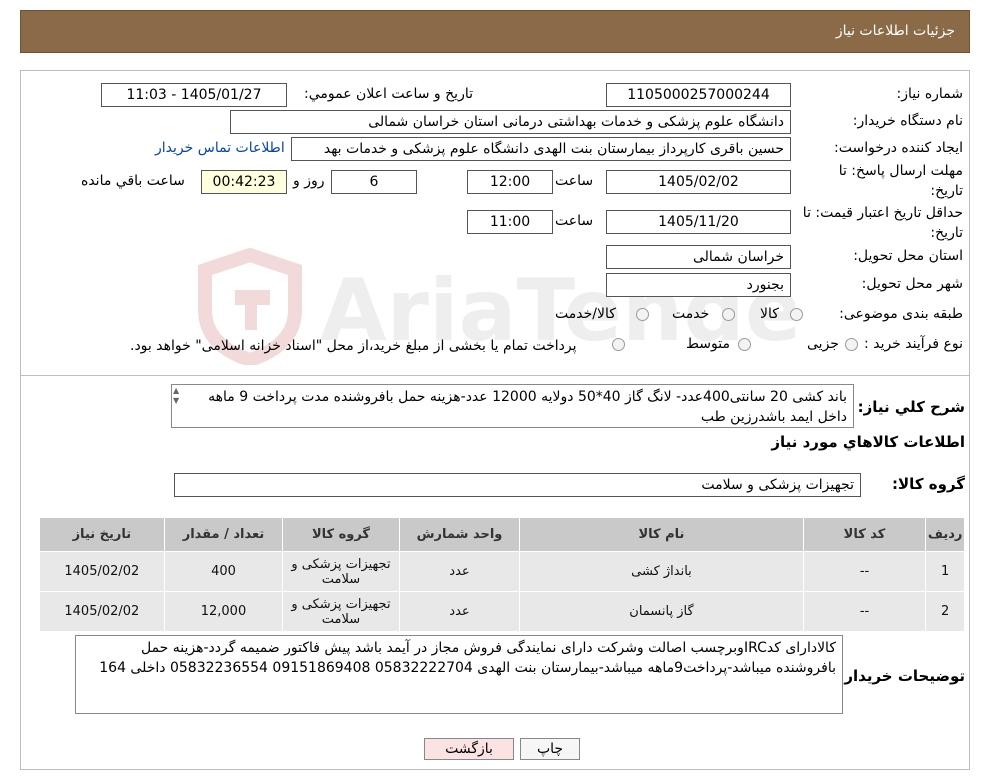 This screenshot has width=985, height=783. What do you see at coordinates (945, 534) in the screenshot?
I see `col-index: رديف` at bounding box center [945, 534].